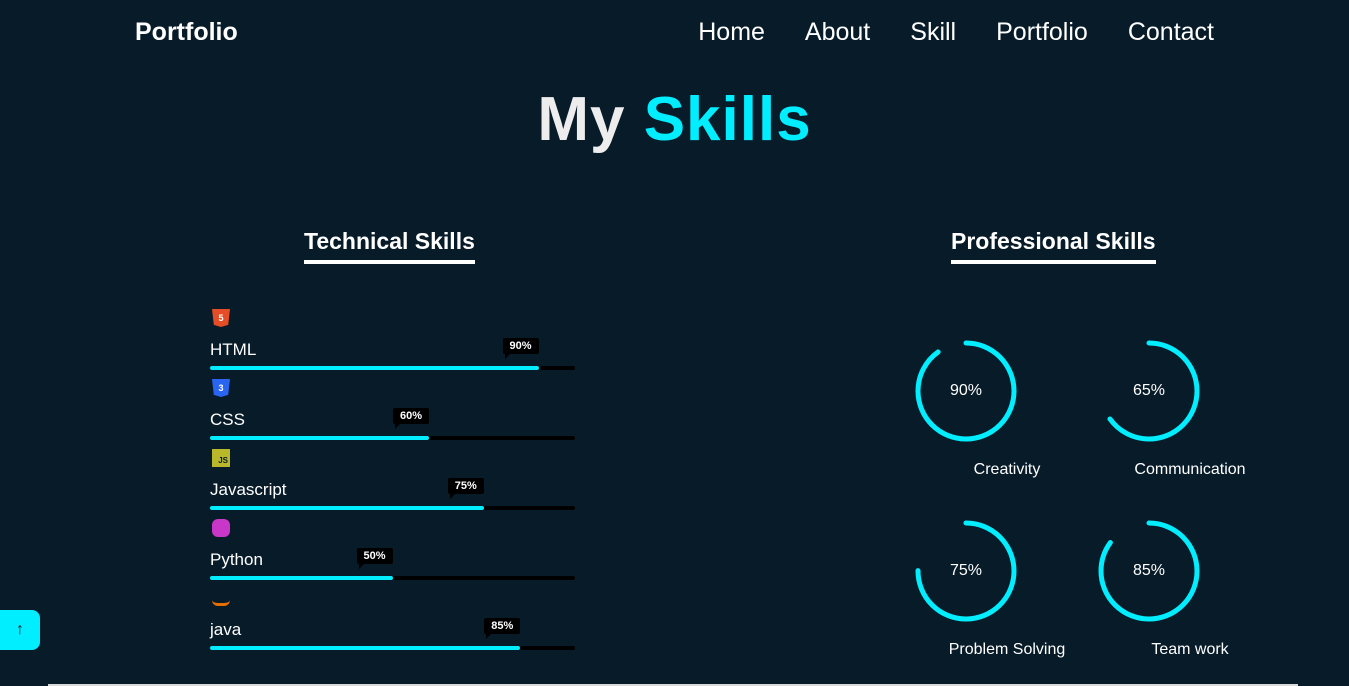 The image size is (1349, 686). I want to click on technical-skill-percent-tooltip: 60%, so click(410, 418).